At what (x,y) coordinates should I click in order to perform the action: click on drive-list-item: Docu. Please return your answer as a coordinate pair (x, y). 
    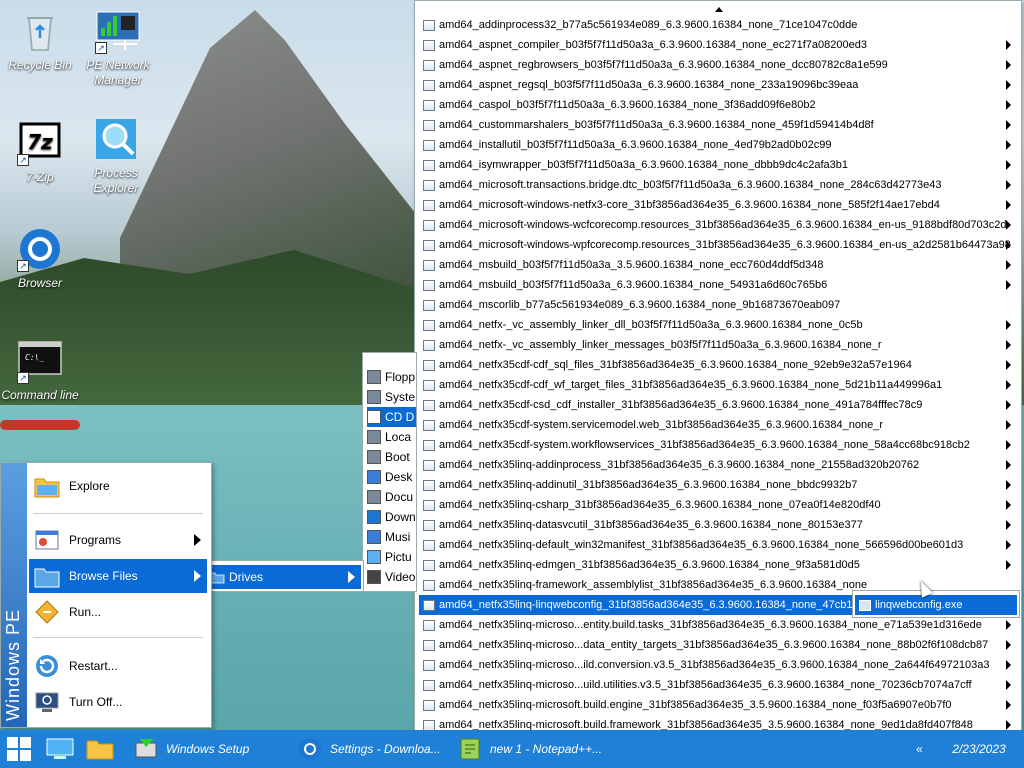
    Looking at the image, I should click on (391, 497).